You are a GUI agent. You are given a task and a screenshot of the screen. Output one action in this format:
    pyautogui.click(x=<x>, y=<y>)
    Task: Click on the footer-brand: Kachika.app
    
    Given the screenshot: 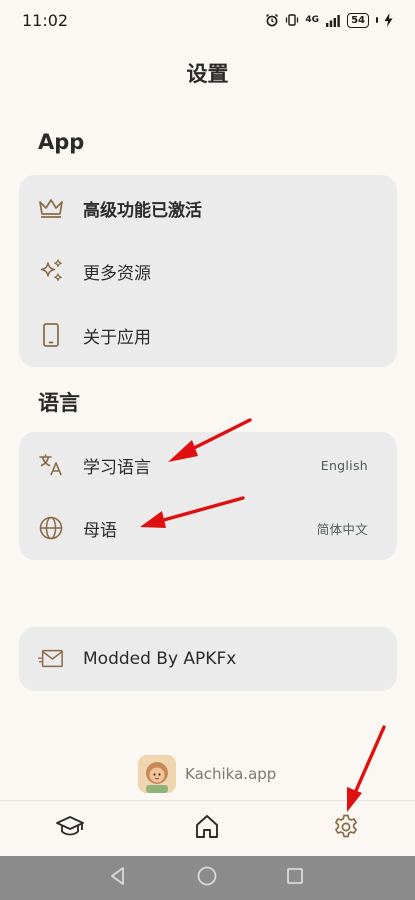 What is the action you would take?
    pyautogui.click(x=207, y=774)
    